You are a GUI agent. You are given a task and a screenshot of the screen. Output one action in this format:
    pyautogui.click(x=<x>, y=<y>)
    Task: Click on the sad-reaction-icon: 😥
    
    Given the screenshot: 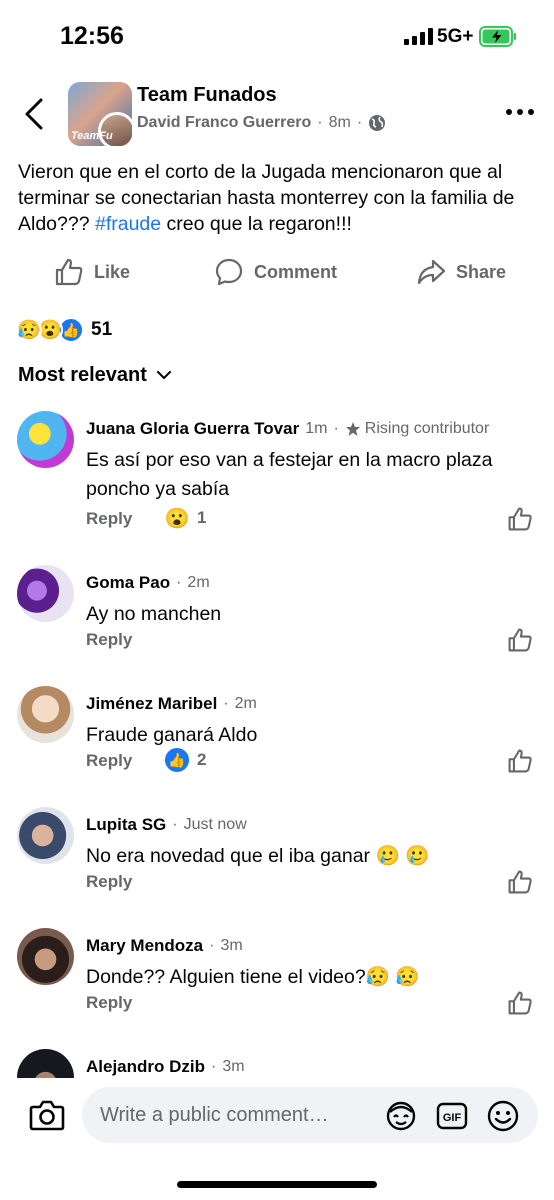 What is the action you would take?
    pyautogui.click(x=29, y=330)
    